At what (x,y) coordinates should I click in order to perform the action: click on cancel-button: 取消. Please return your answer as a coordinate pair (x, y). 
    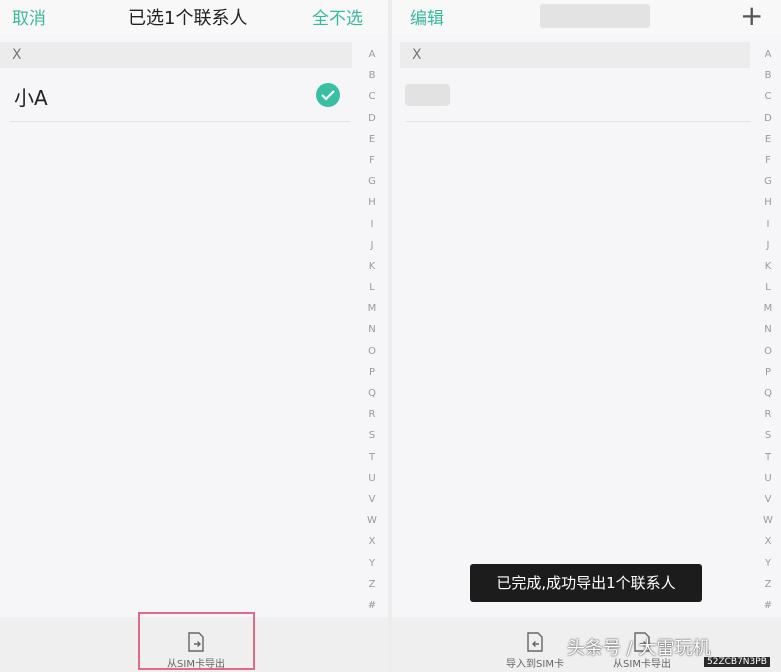
    Looking at the image, I should click on (29, 16).